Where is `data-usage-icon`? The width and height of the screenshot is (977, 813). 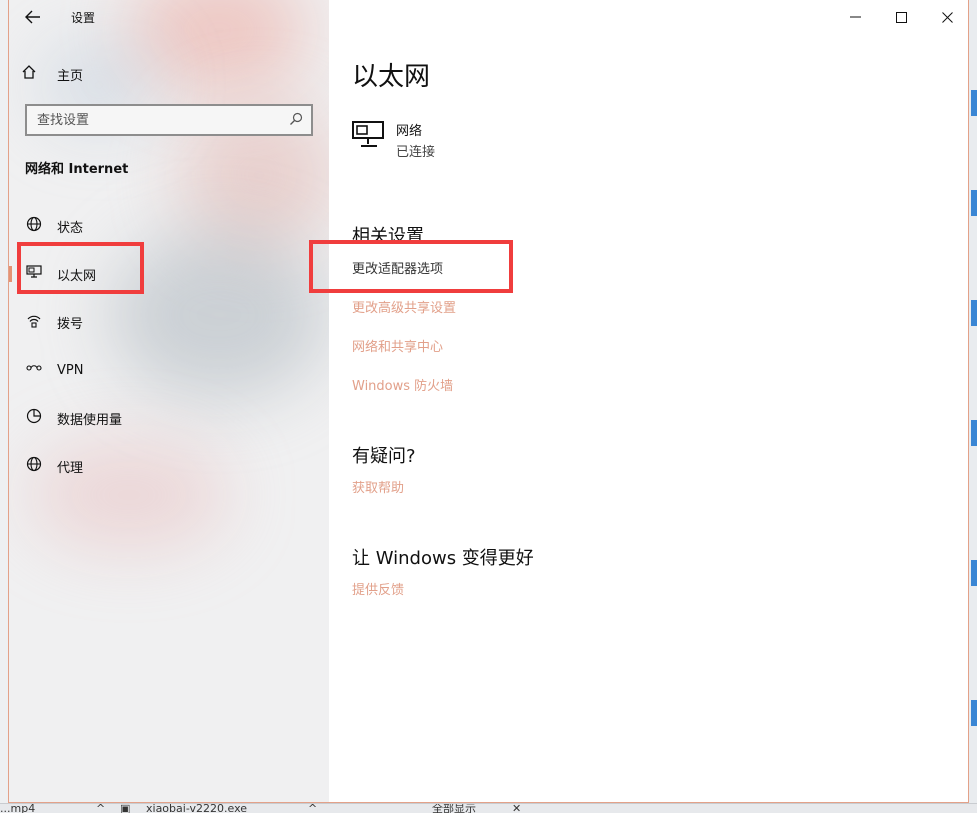
data-usage-icon is located at coordinates (34, 418).